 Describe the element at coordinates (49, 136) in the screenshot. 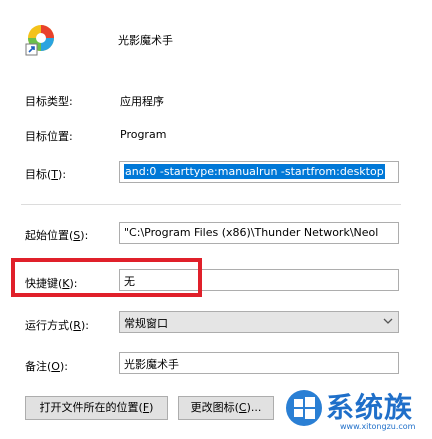

I see `target-location-label: 目标位置:` at that location.